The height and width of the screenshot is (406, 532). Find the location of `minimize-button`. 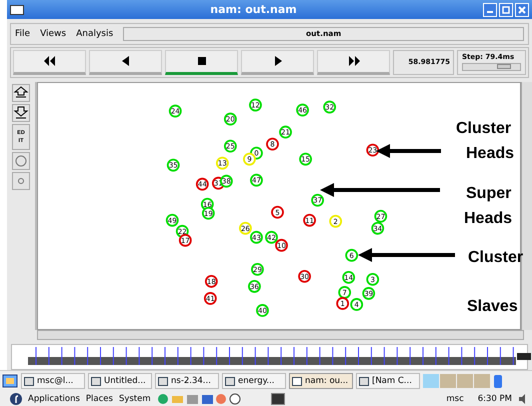

minimize-button is located at coordinates (490, 9).